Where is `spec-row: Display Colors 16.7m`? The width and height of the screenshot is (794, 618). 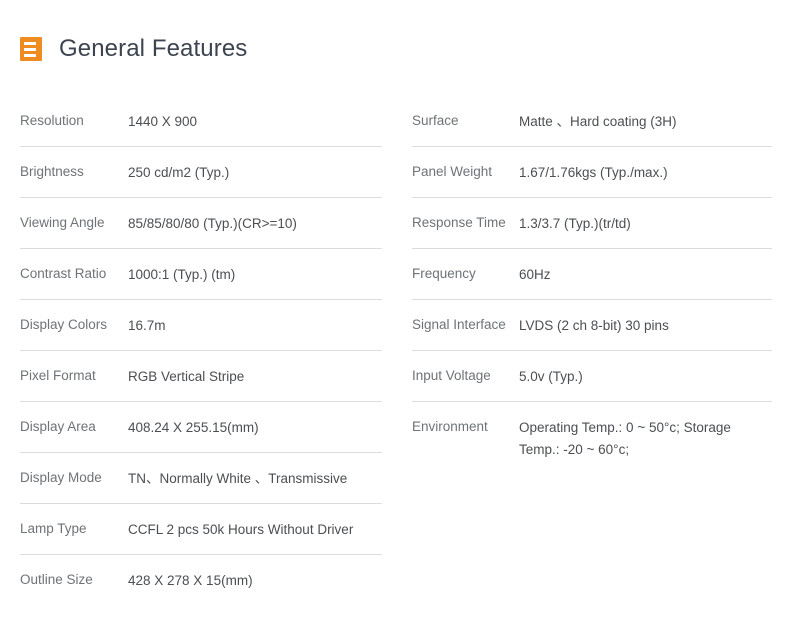 spec-row: Display Colors 16.7m is located at coordinates (201, 325).